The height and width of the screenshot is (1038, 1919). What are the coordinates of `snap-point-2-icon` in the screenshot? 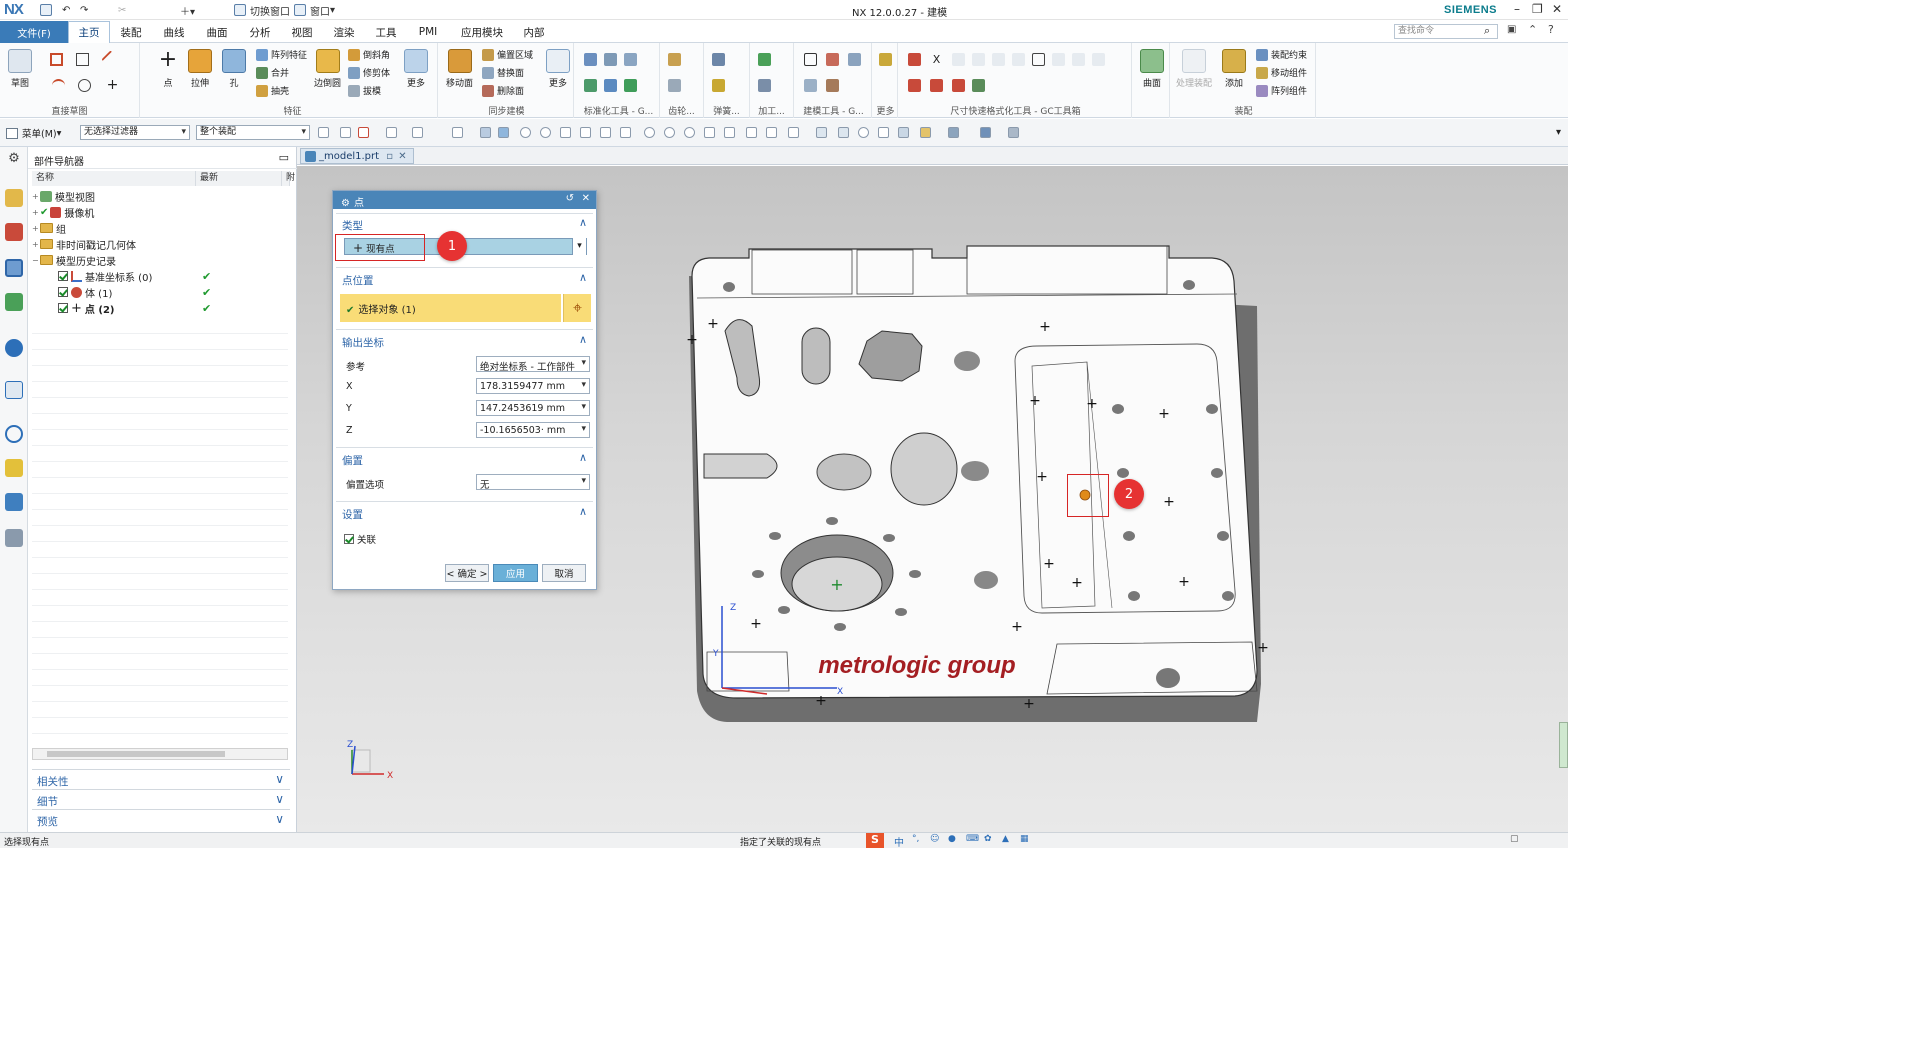 It's located at (417, 132).